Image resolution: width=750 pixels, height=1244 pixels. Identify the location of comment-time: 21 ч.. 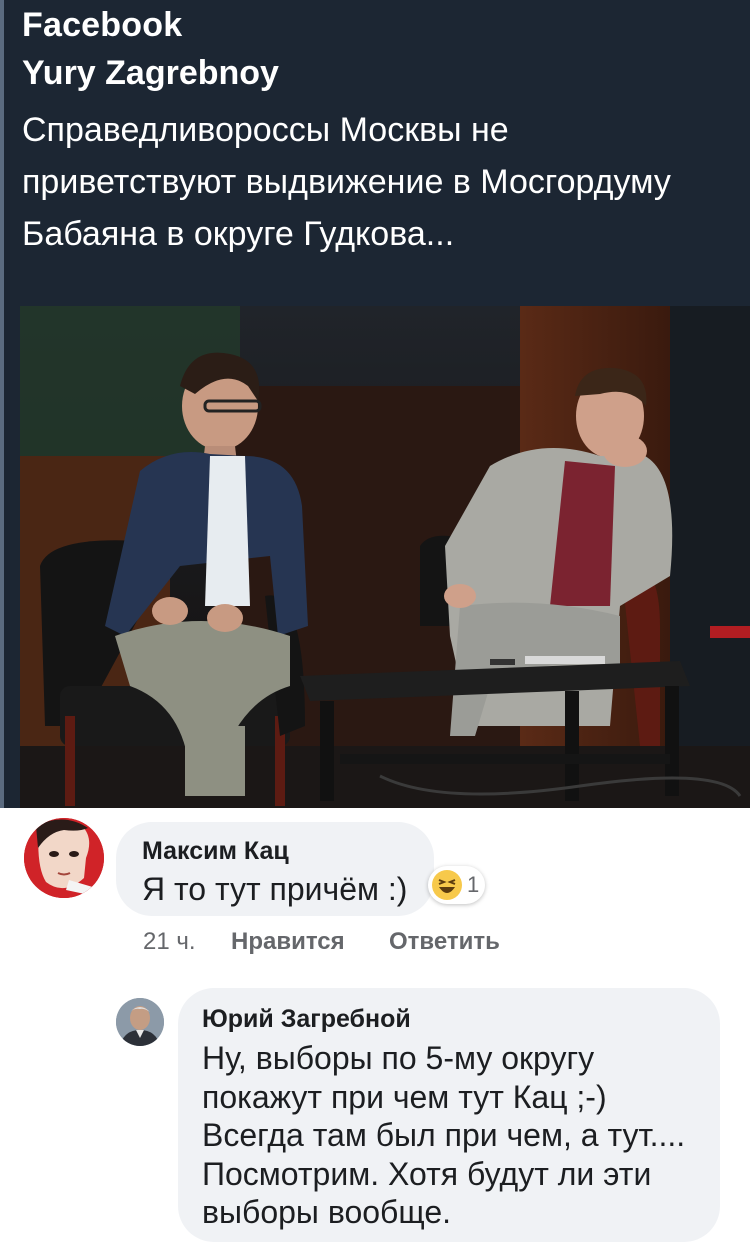
(169, 942).